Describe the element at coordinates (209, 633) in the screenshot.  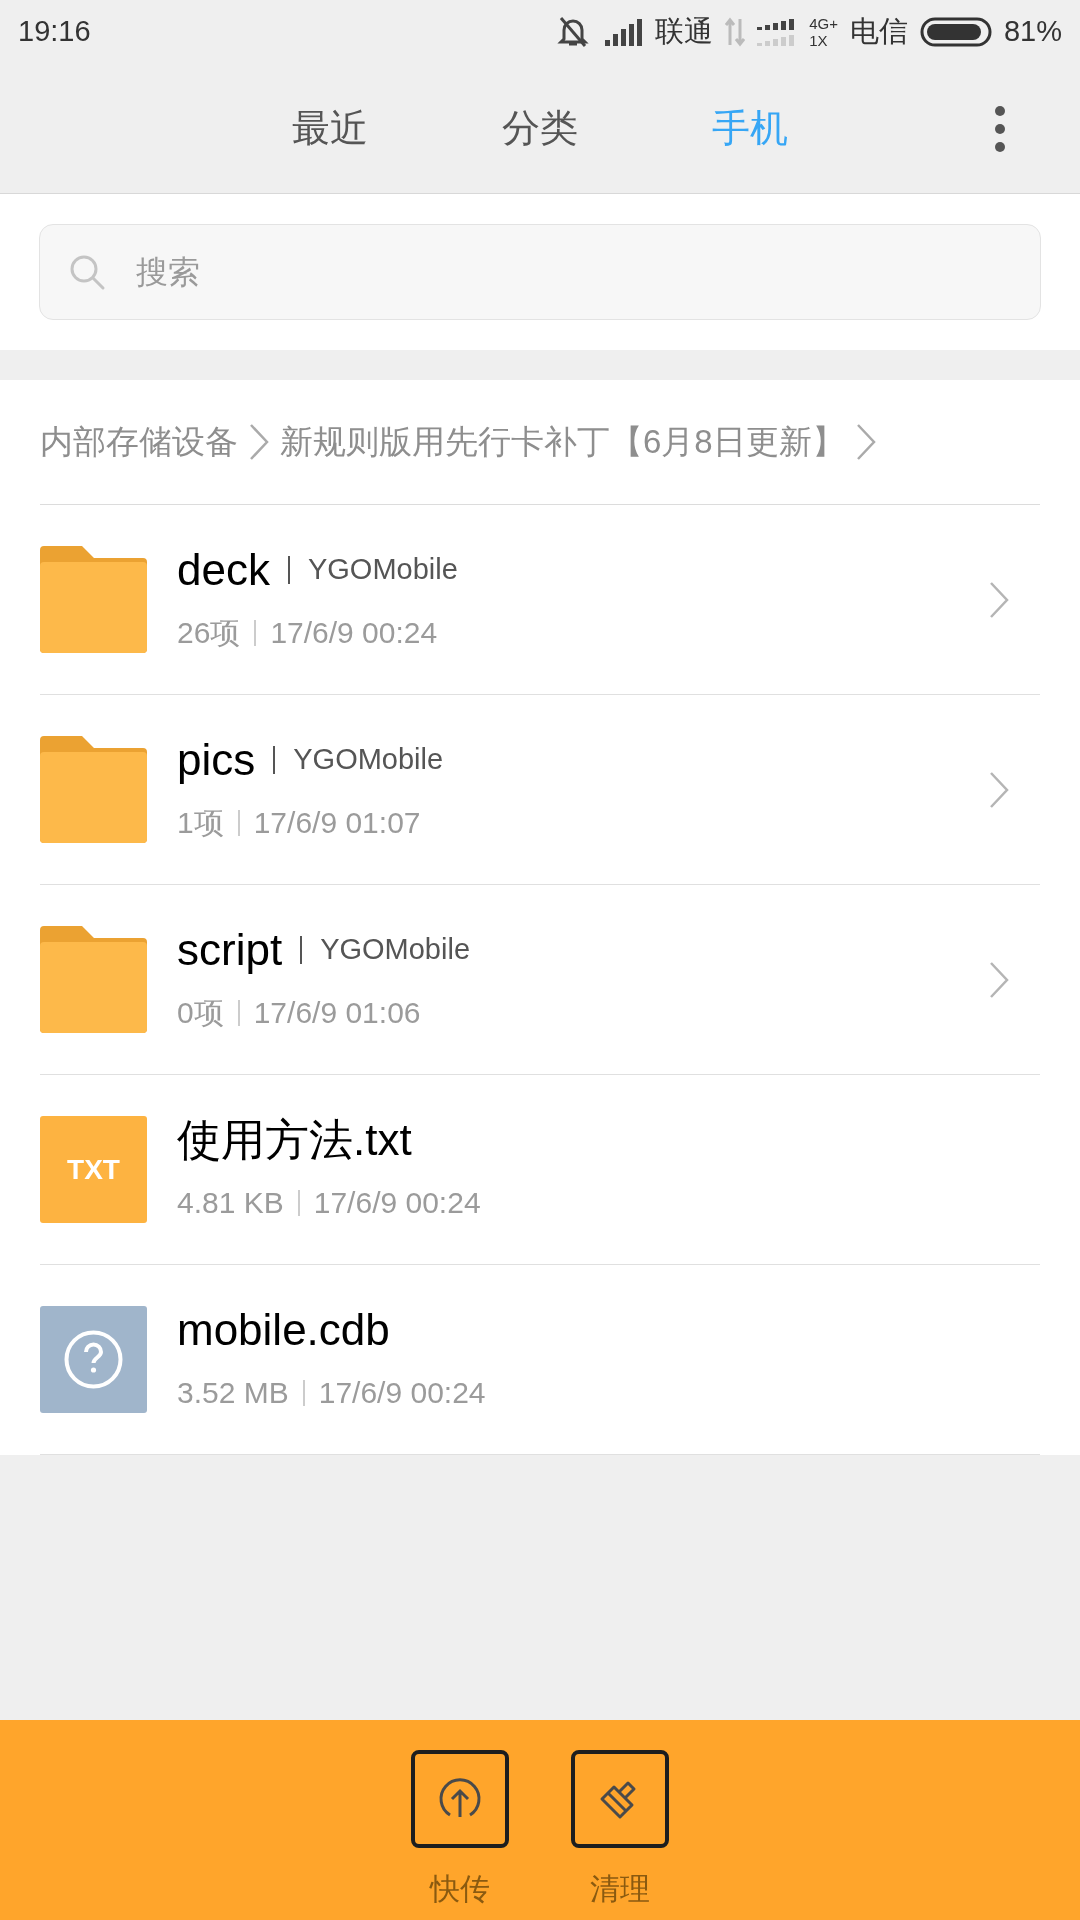
I see `item-info: 26项` at that location.